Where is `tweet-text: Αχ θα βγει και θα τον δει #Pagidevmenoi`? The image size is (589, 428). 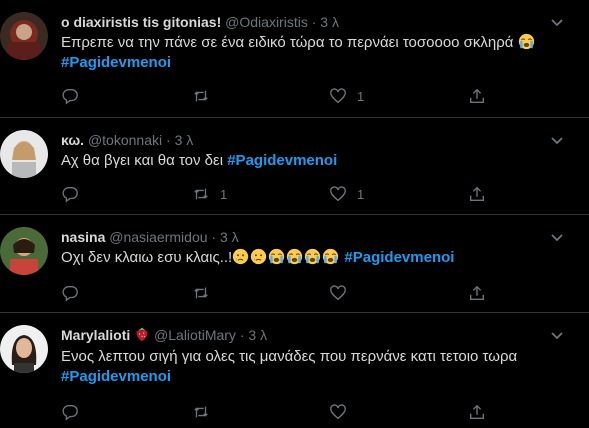 tweet-text: Αχ θα βγει και θα τον δει #Pagidevmenoi is located at coordinates (199, 161).